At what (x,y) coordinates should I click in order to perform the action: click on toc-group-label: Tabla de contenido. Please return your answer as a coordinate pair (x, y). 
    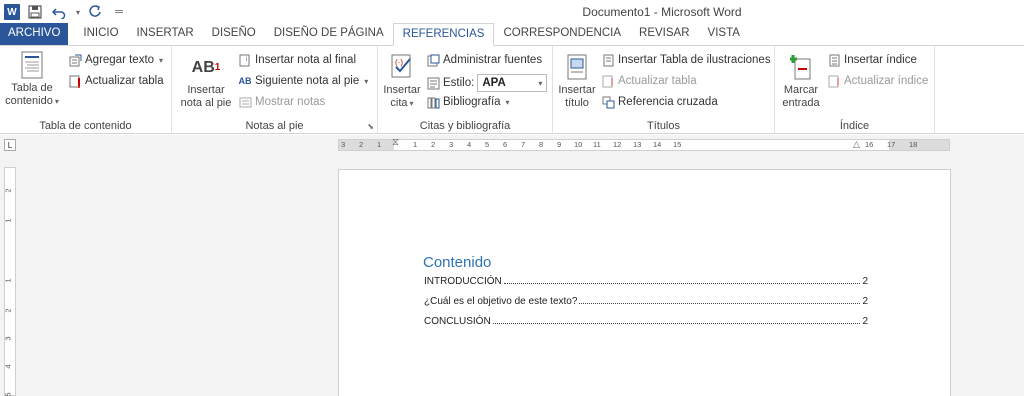
    Looking at the image, I should click on (85, 126).